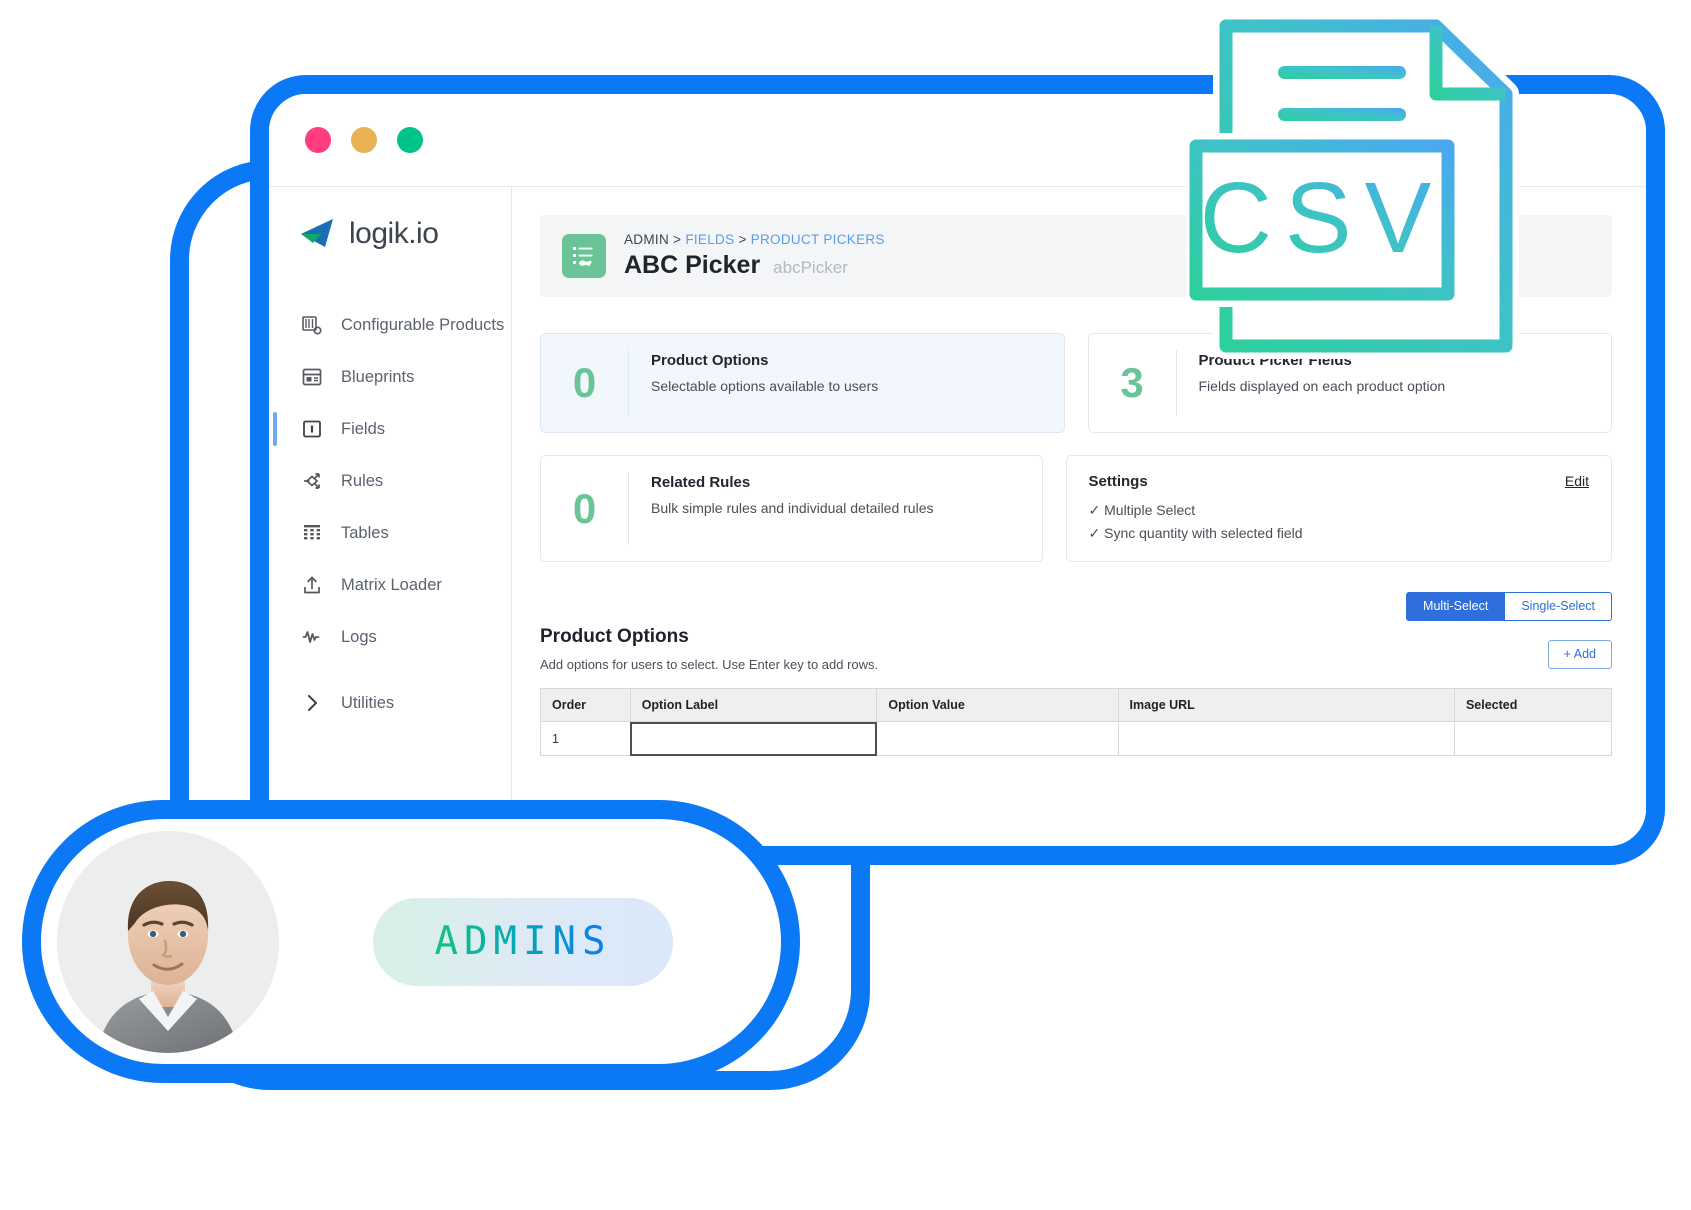 The height and width of the screenshot is (1210, 1691). I want to click on chevron-right-icon, so click(312, 703).